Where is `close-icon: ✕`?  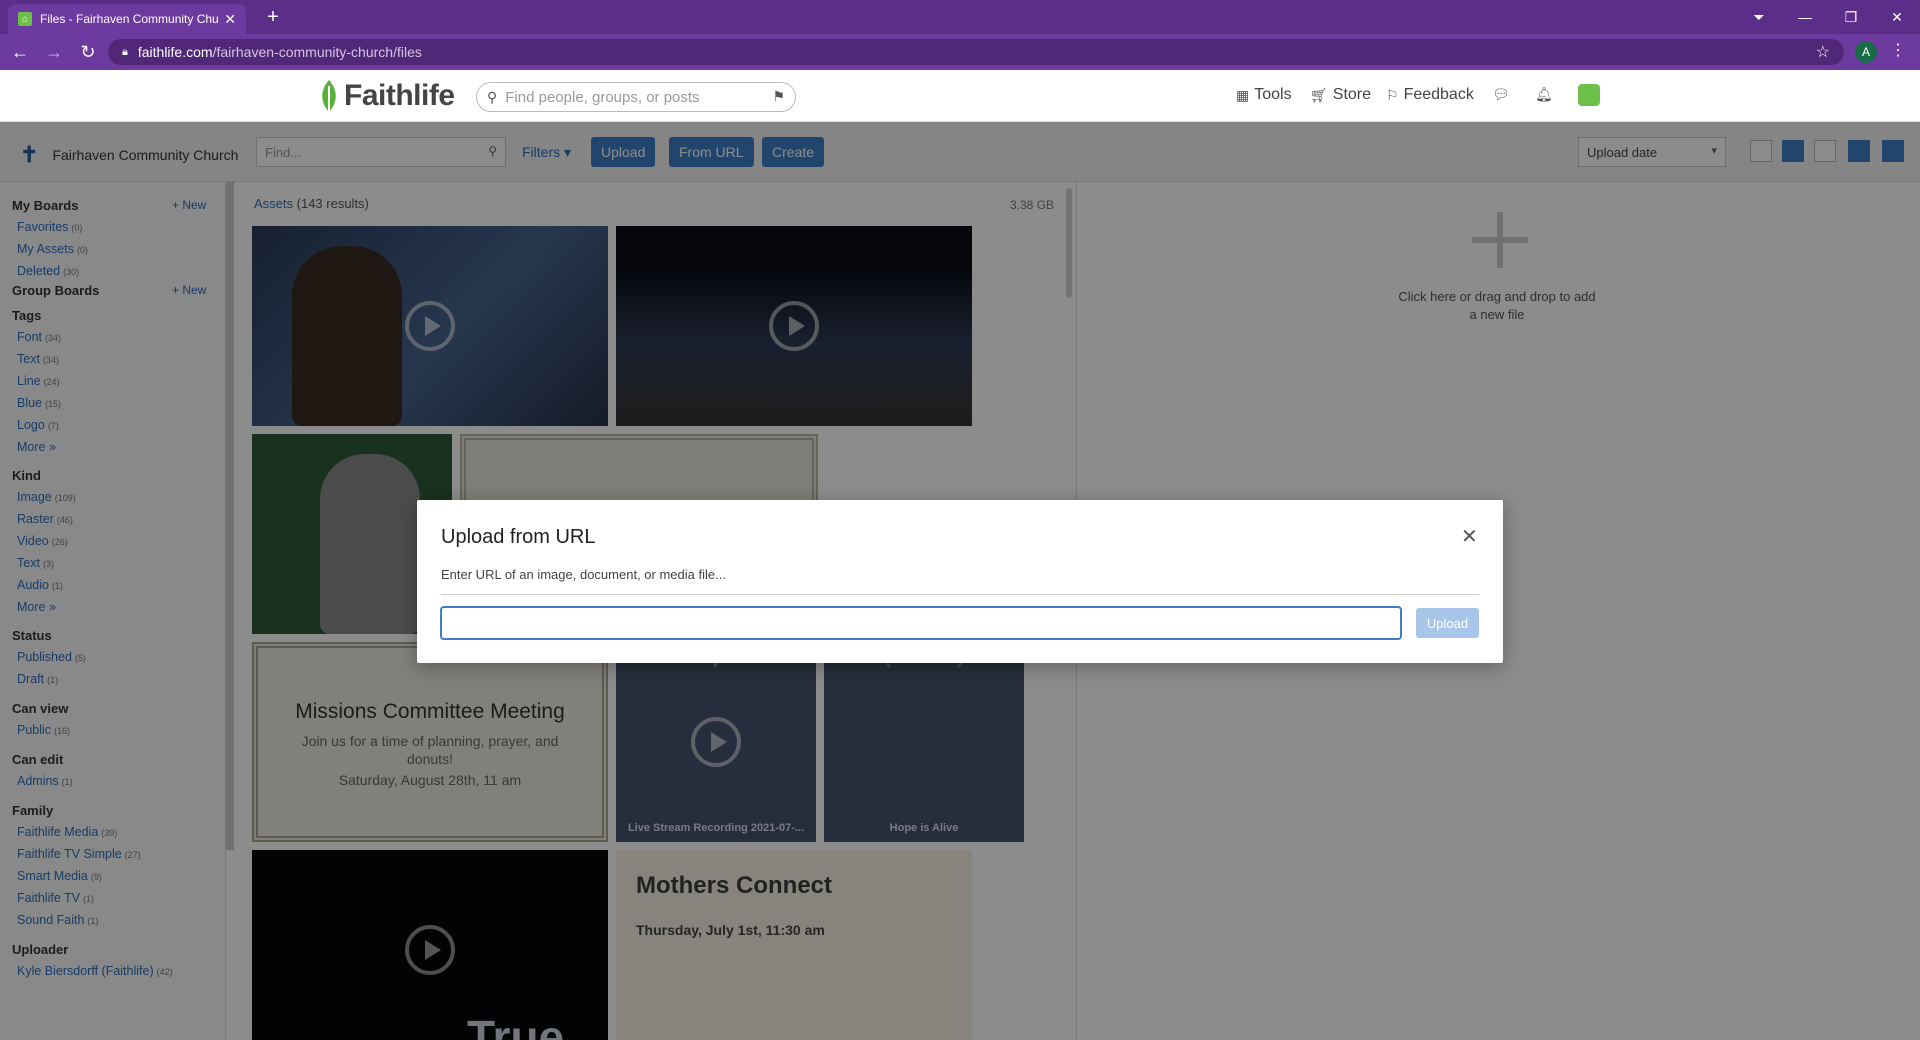 close-icon: ✕ is located at coordinates (1469, 536).